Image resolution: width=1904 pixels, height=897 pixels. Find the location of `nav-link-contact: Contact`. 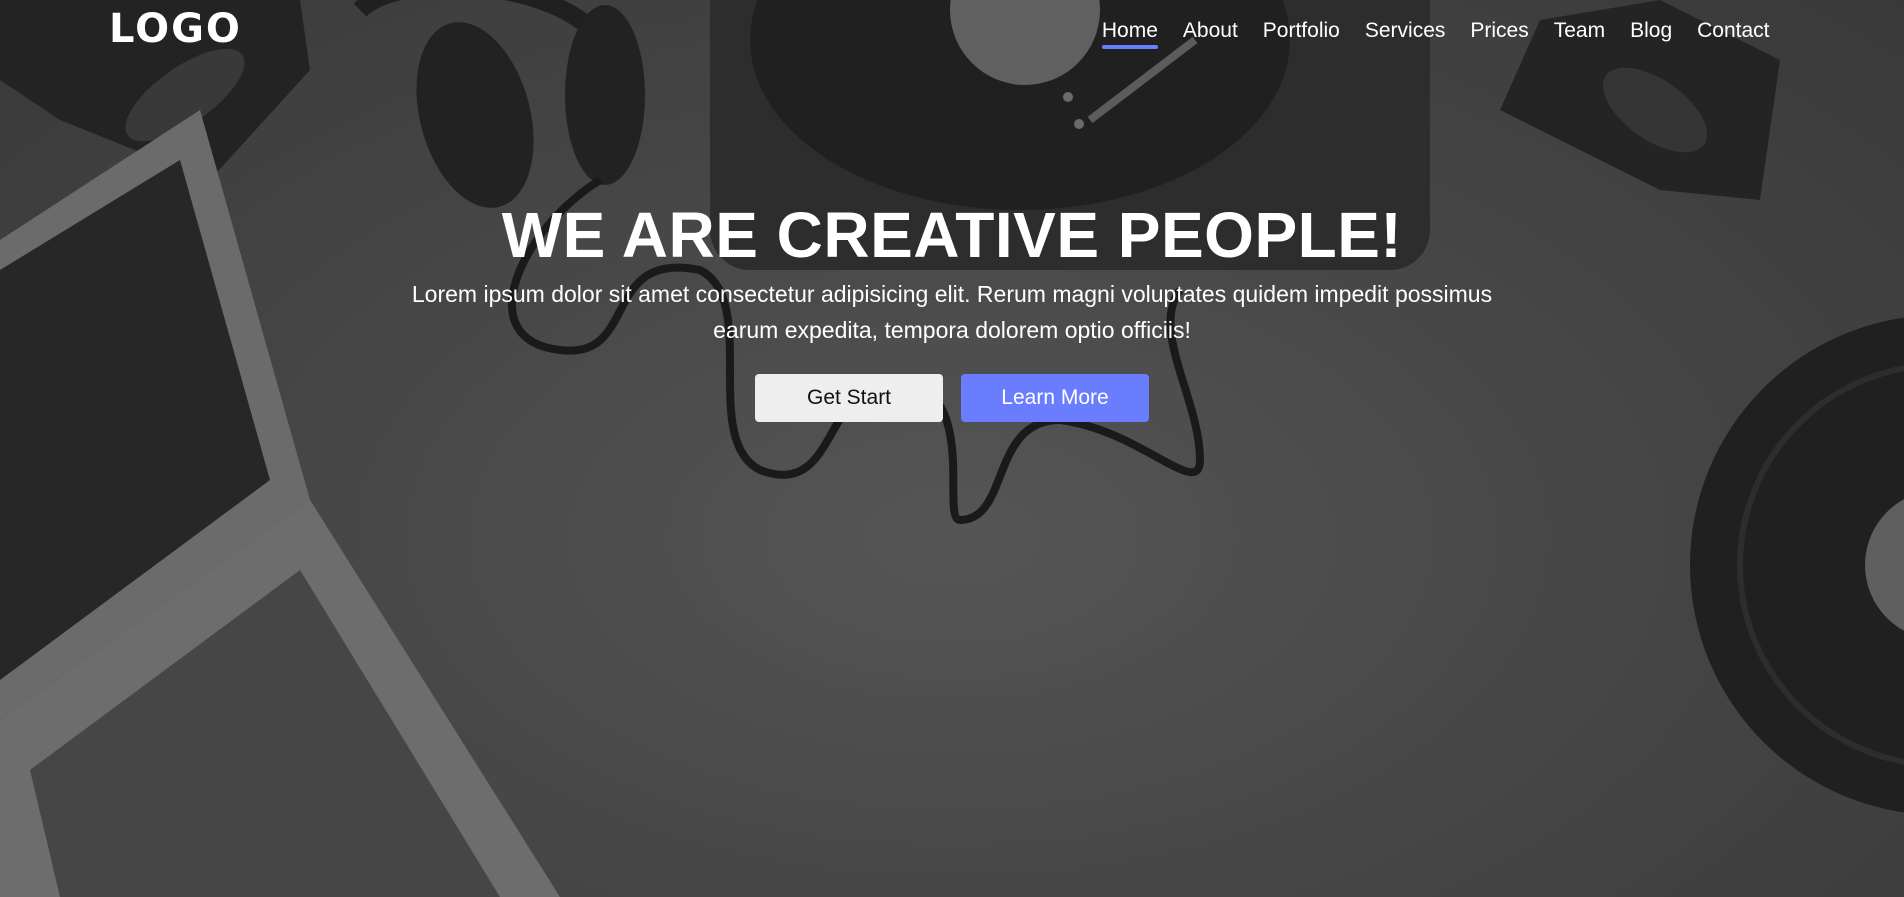

nav-link-contact: Contact is located at coordinates (1733, 31).